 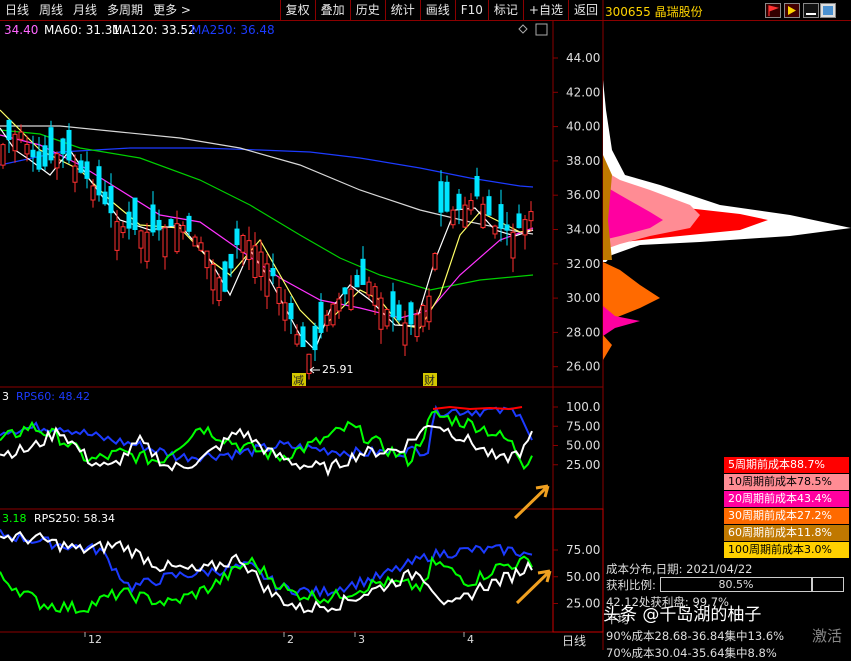 What do you see at coordinates (727, 220) in the screenshot?
I see `cost-distribution` at bounding box center [727, 220].